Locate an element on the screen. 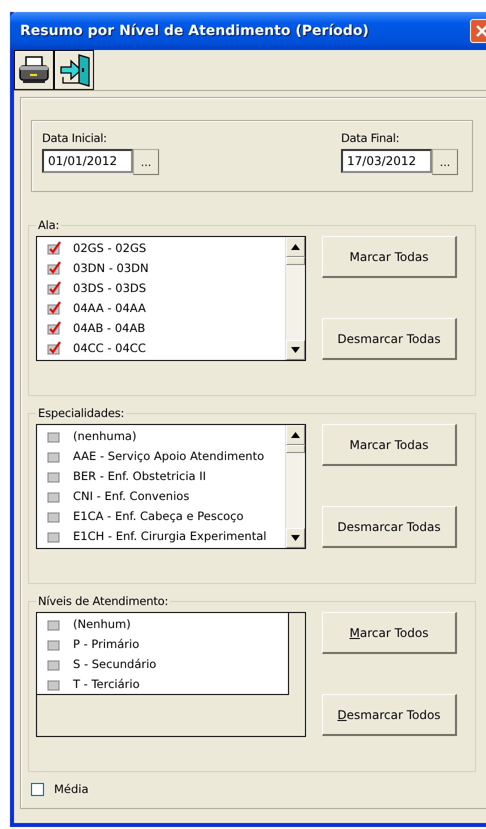 This screenshot has height=829, width=486. printer-icon is located at coordinates (34, 70).